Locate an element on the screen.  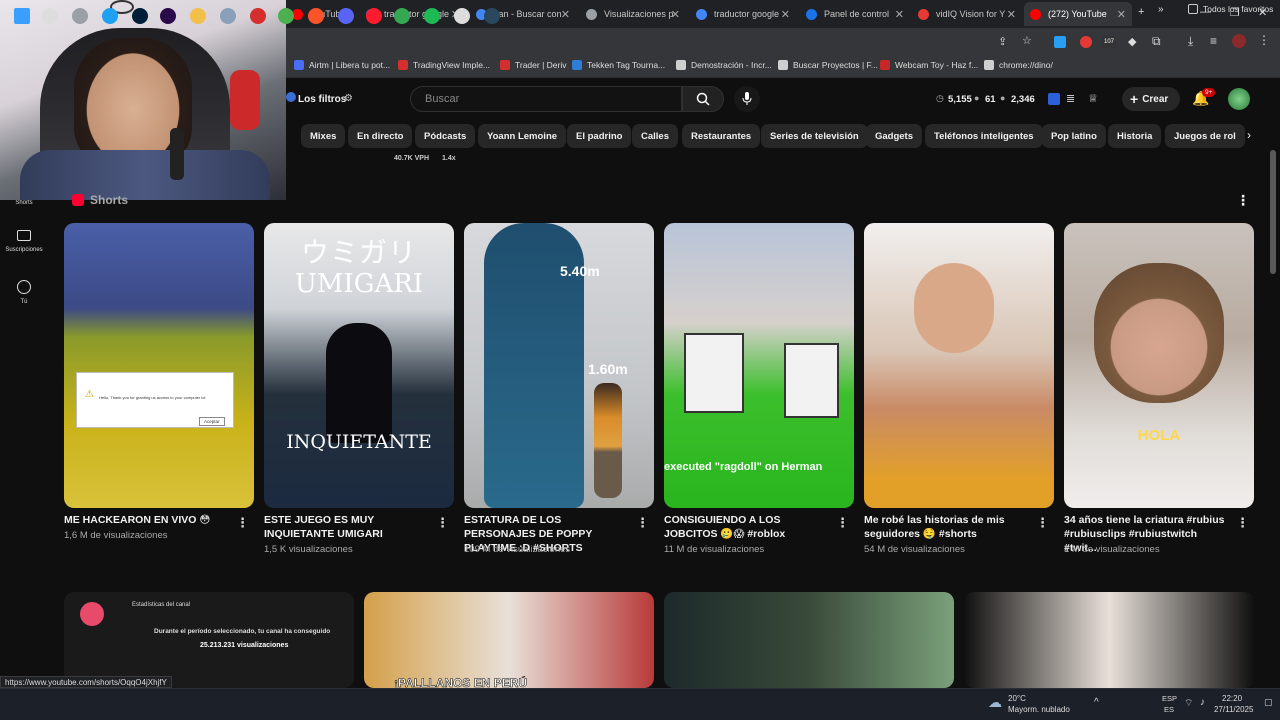
bookmark-star-icon: ☆ is located at coordinates (1027, 40).